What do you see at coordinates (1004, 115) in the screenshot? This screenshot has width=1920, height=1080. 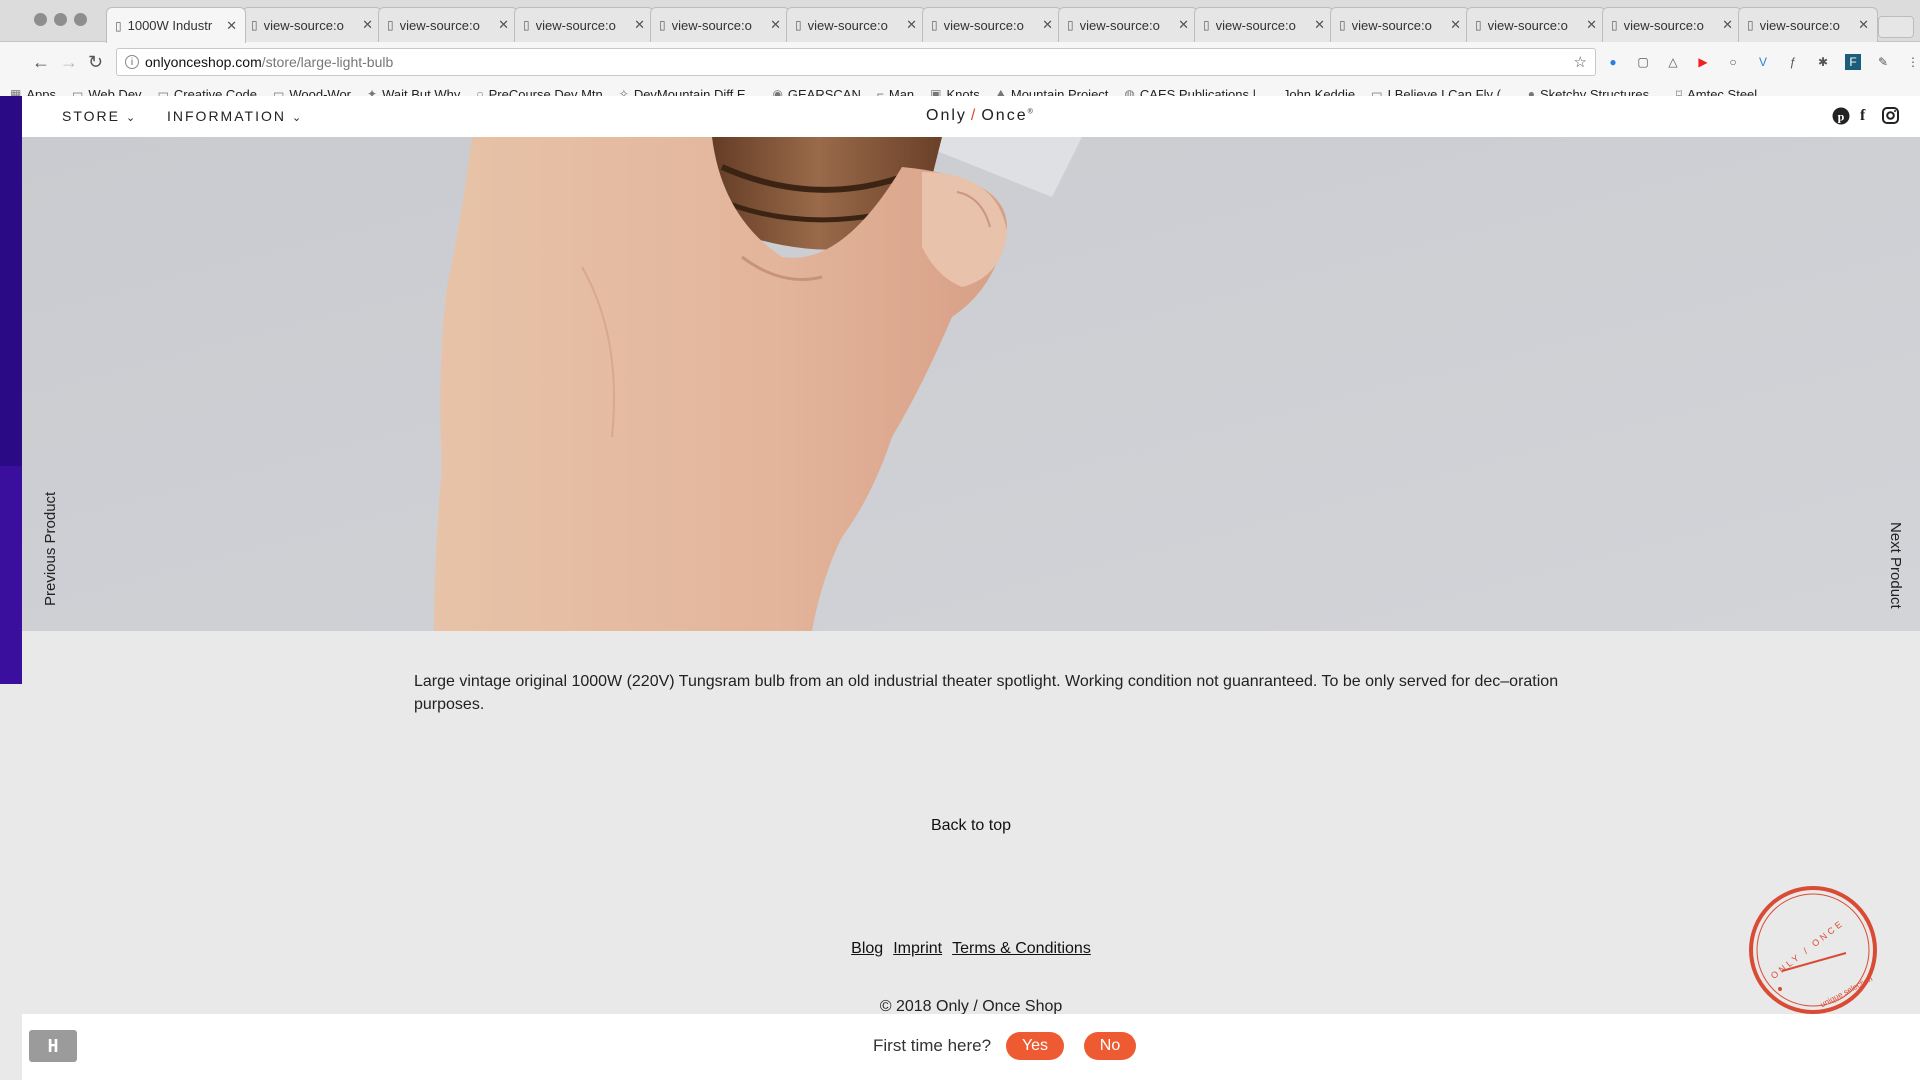 I see `logo-right: Once` at bounding box center [1004, 115].